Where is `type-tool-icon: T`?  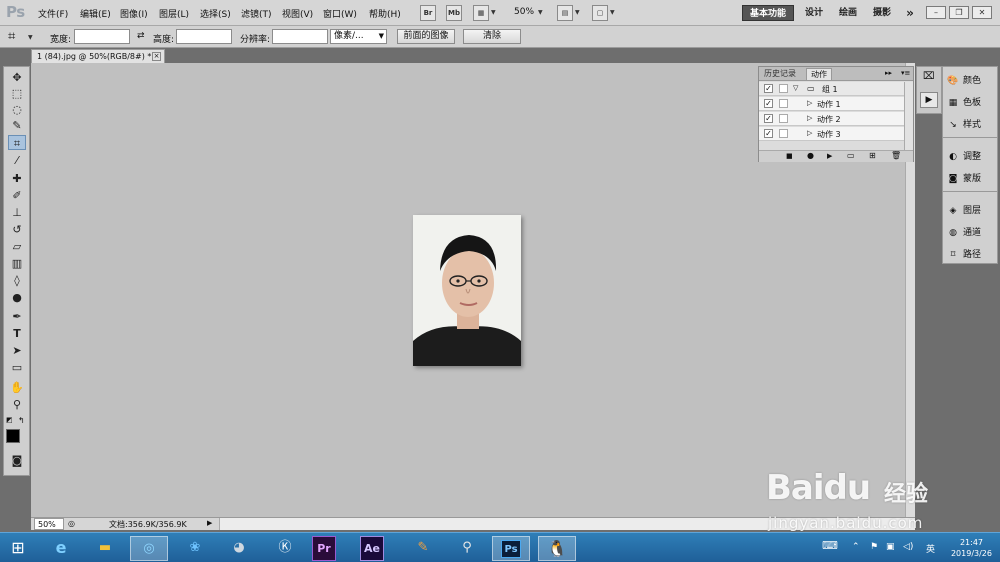
type-tool-icon: T is located at coordinates (17, 333).